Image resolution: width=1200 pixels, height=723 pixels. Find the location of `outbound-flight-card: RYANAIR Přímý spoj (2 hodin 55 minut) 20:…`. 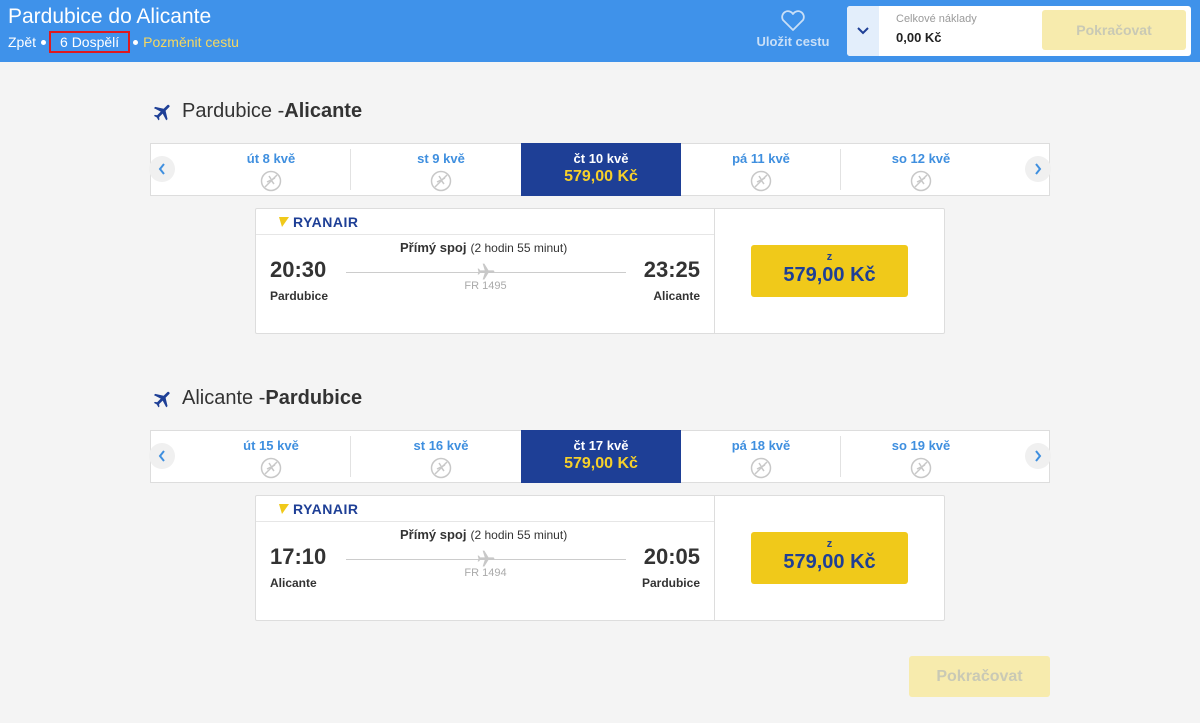

outbound-flight-card: RYANAIR Přímý spoj (2 hodin 55 minut) 20:… is located at coordinates (600, 271).